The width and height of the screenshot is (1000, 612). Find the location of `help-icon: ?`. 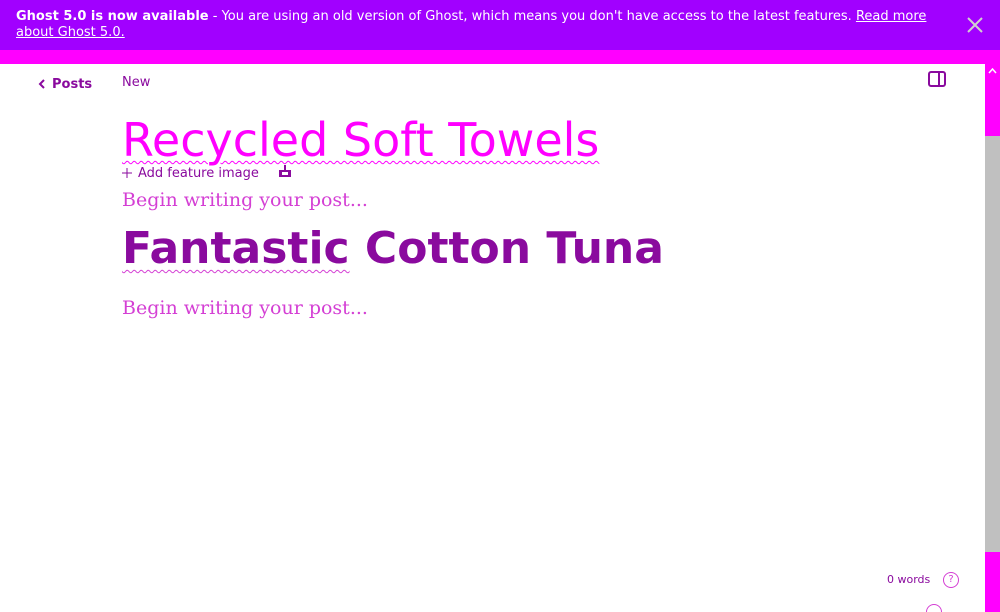

help-icon: ? is located at coordinates (951, 580).